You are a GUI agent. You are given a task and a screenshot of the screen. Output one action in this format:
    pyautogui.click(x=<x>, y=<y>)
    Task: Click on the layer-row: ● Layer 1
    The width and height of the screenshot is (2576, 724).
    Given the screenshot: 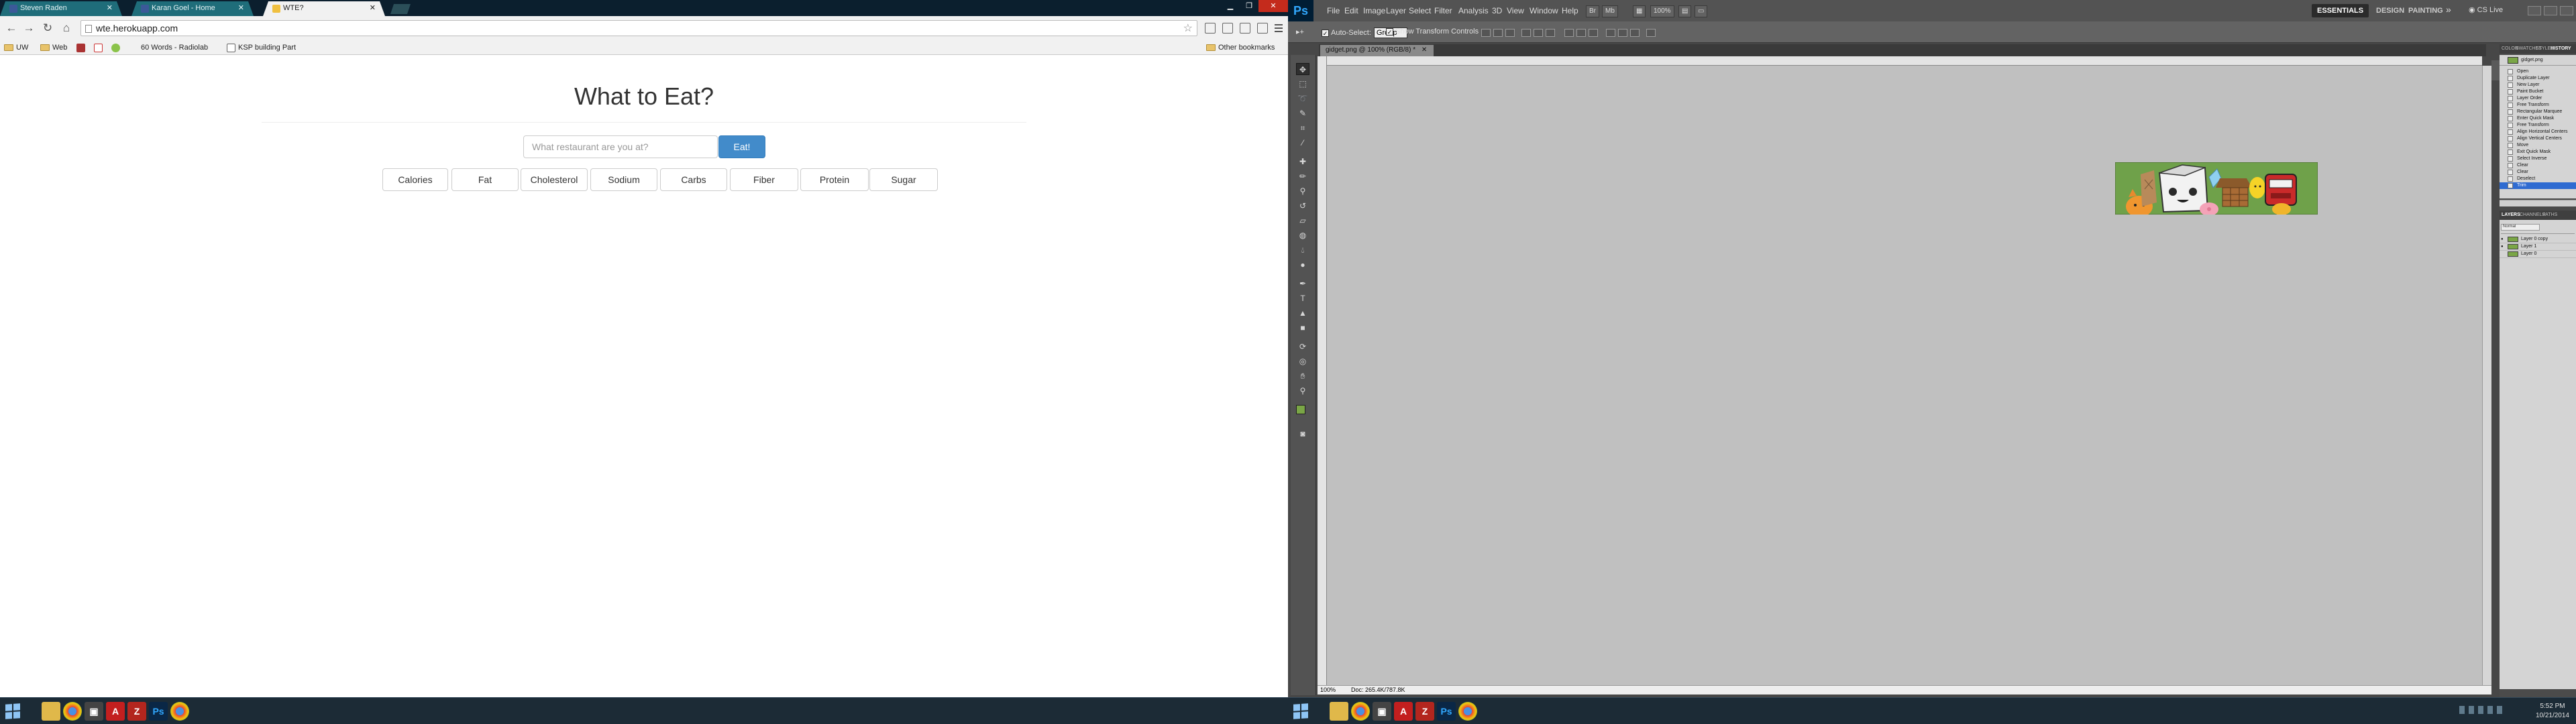 What is the action you would take?
    pyautogui.click(x=2538, y=247)
    